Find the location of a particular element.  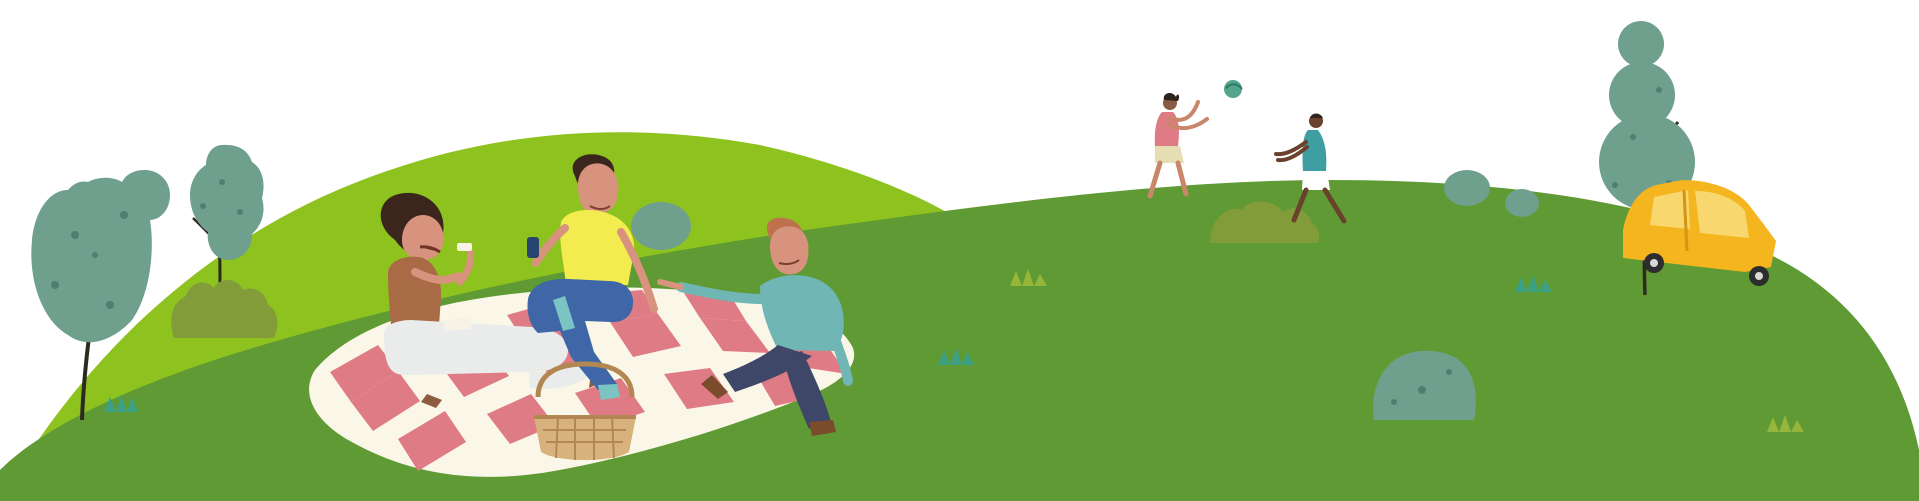

drink-can is located at coordinates (533, 247).